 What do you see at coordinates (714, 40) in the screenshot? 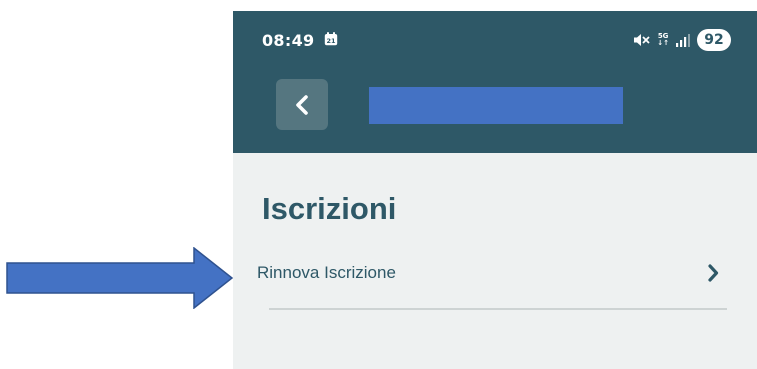
I see `battery-indicator: 92` at bounding box center [714, 40].